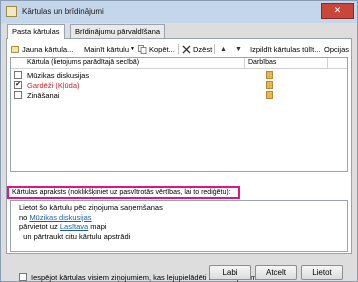  Describe the element at coordinates (337, 11) in the screenshot. I see `close-button: ✕` at that location.